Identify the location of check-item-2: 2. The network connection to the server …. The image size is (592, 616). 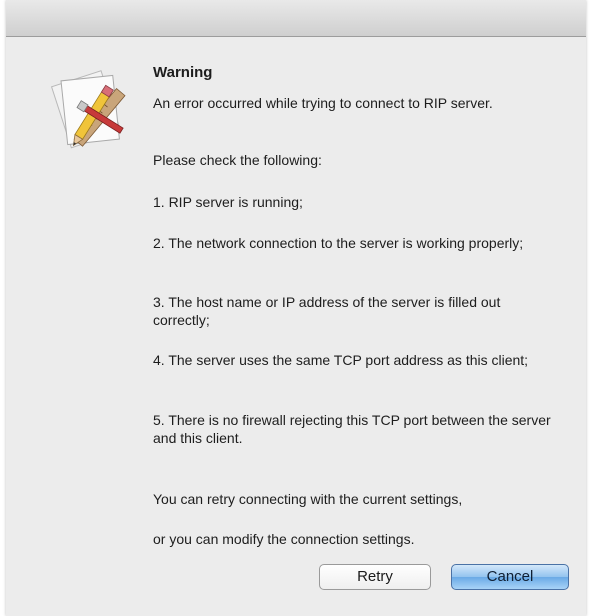
(338, 243).